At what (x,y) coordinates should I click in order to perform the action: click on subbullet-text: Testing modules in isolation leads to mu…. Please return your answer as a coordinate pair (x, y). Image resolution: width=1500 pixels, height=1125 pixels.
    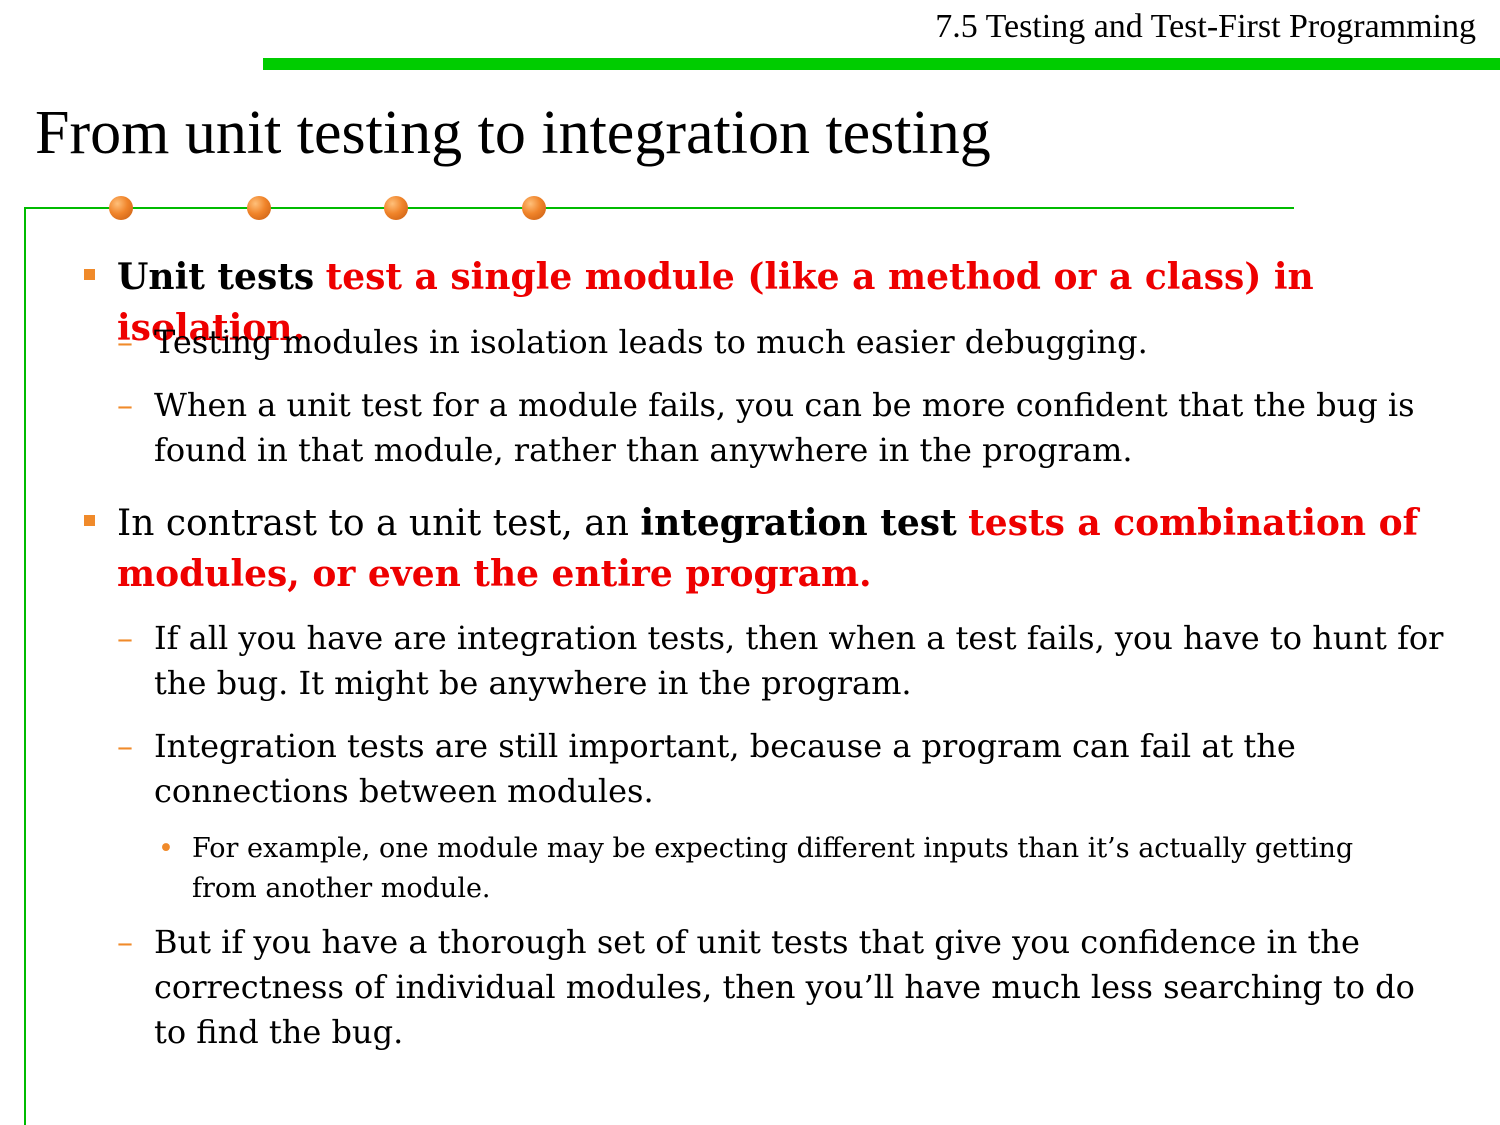
    Looking at the image, I should click on (651, 342).